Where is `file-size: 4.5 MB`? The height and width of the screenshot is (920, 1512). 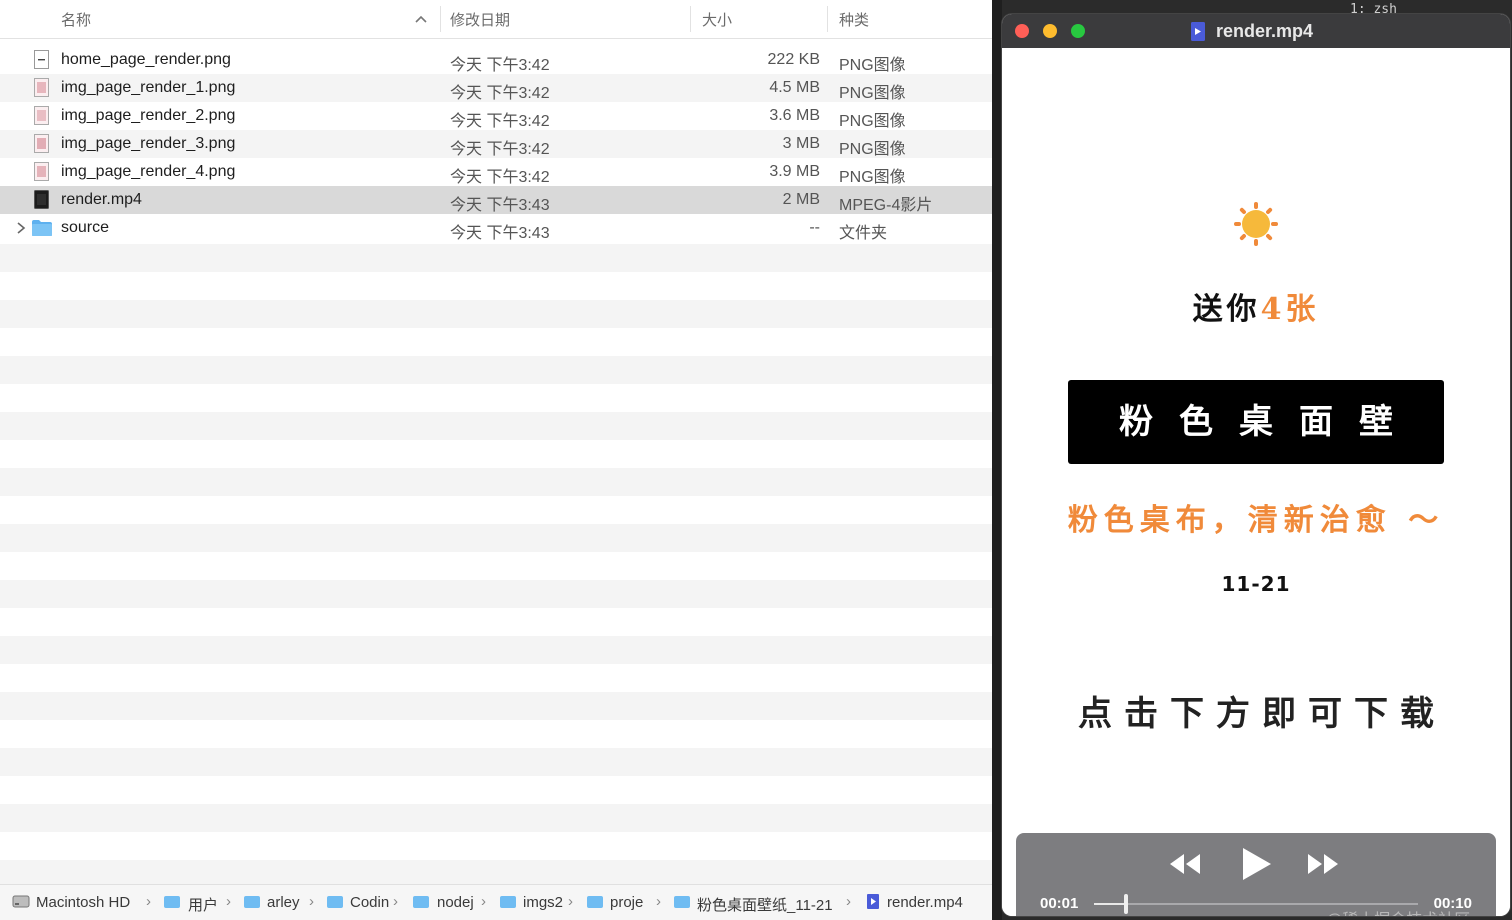
file-size: 4.5 MB is located at coordinates (794, 87).